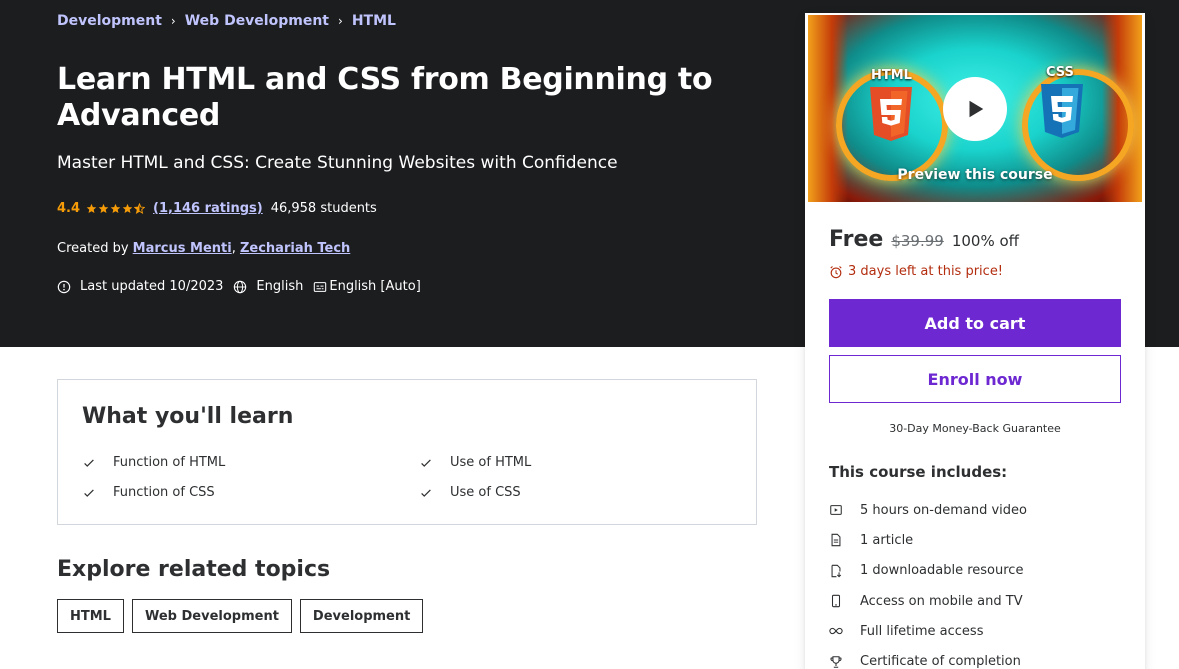 The width and height of the screenshot is (1179, 669). What do you see at coordinates (169, 462) in the screenshot?
I see `learn-item-text: Function of HTML` at bounding box center [169, 462].